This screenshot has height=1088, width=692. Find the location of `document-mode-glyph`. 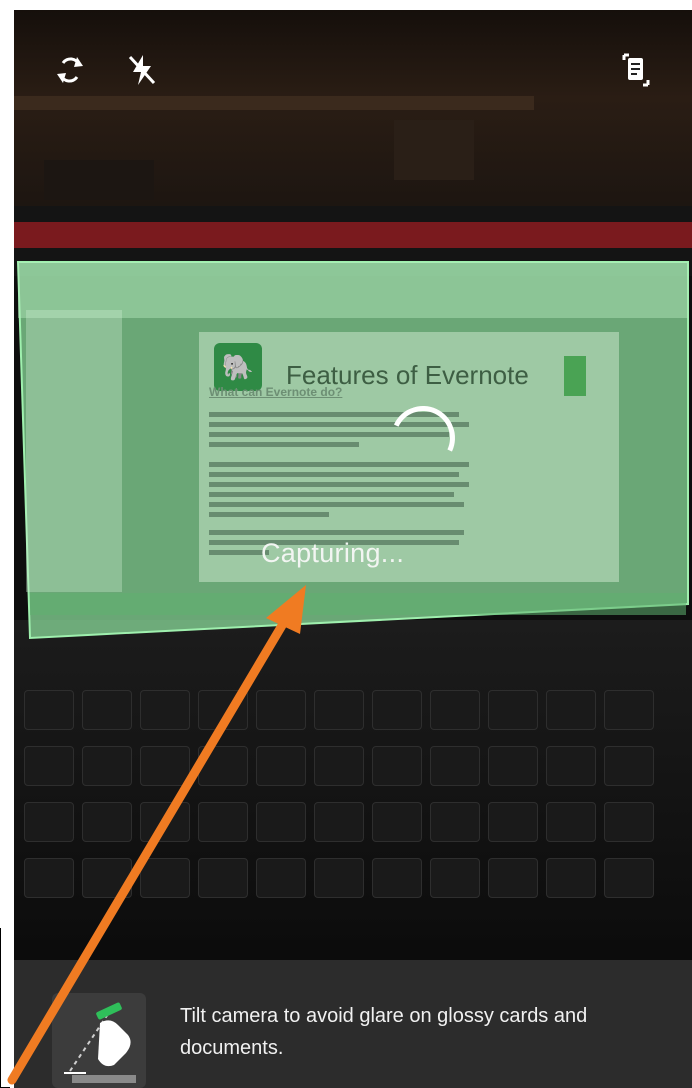

document-mode-glyph is located at coordinates (636, 70).